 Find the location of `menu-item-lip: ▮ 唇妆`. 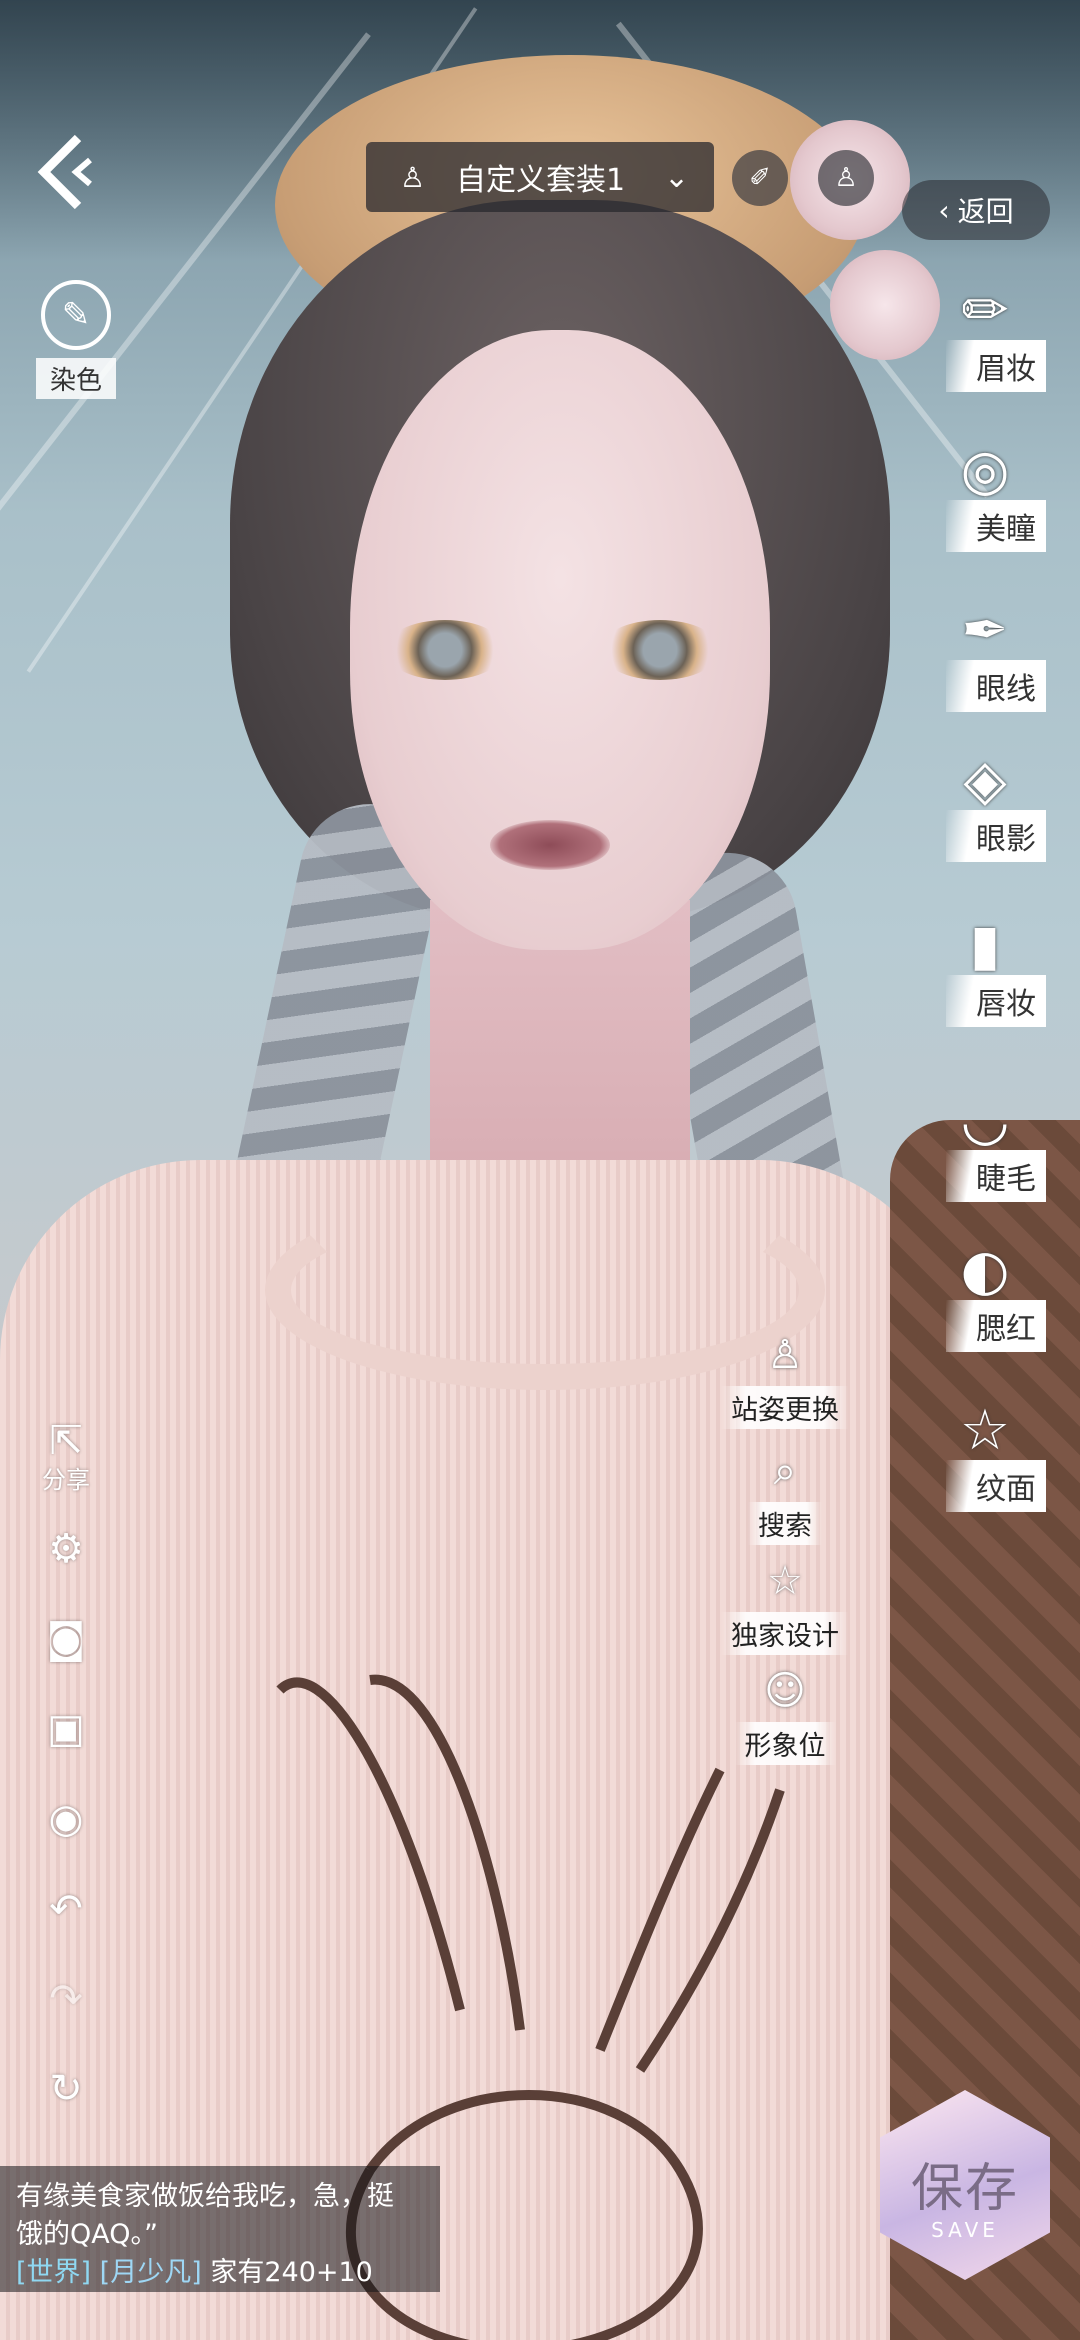

menu-item-lip: ▮ 唇妆 is located at coordinates (985, 970).